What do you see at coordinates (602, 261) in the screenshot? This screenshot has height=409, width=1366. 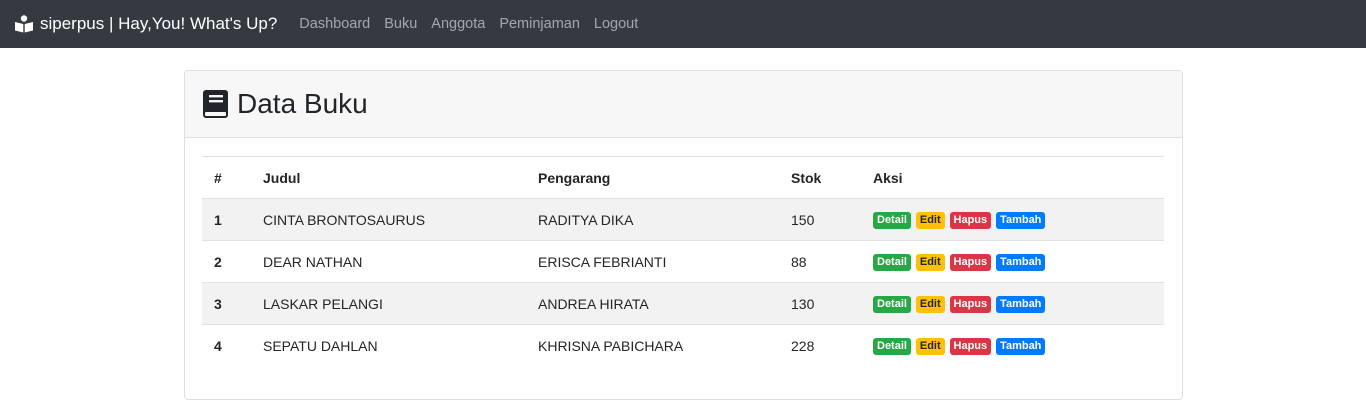 I see `row-pengarang: ERISCA FEBRIANTI` at bounding box center [602, 261].